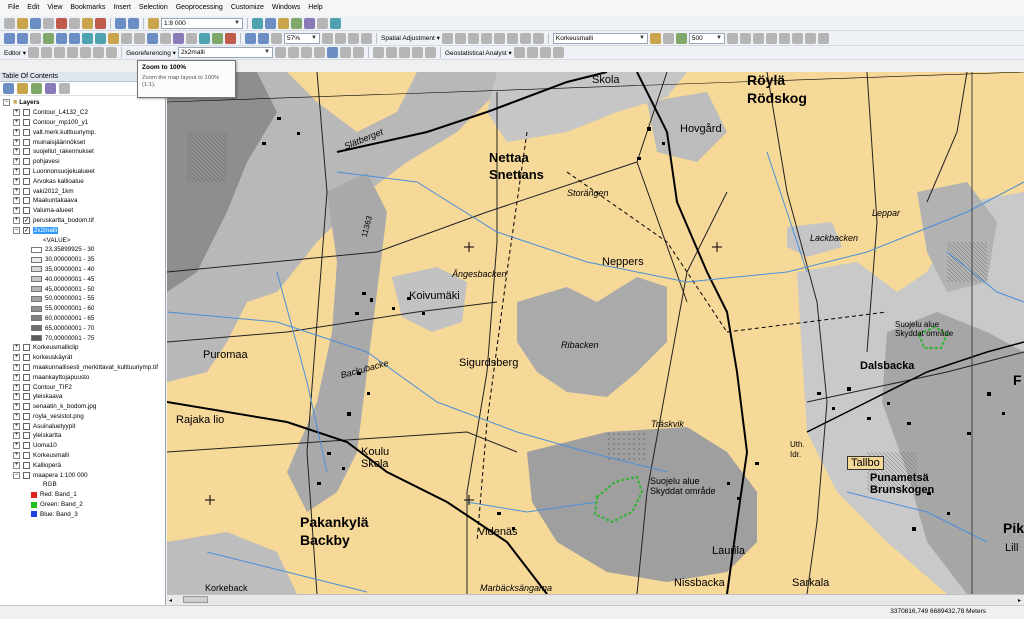 This screenshot has width=1024, height=619. I want to click on create-features-icon, so click(112, 52).